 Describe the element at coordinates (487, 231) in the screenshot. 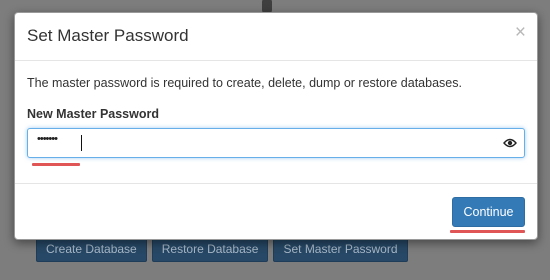

I see `continue-annotation-underline` at that location.